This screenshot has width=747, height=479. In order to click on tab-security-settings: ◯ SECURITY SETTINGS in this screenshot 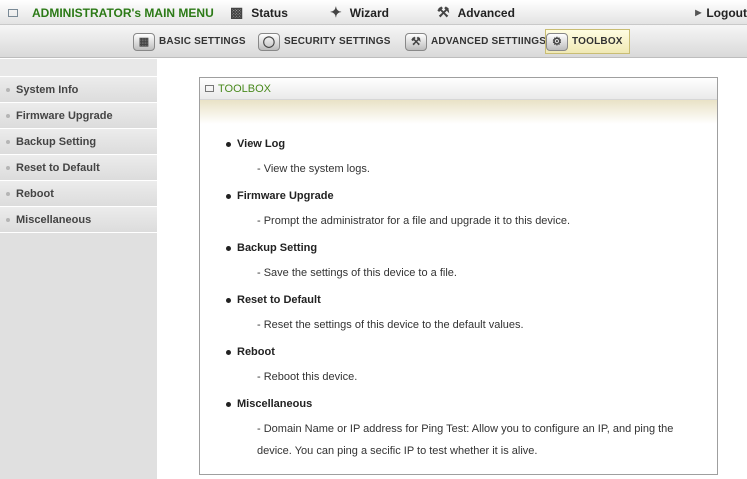, I will do `click(324, 41)`.